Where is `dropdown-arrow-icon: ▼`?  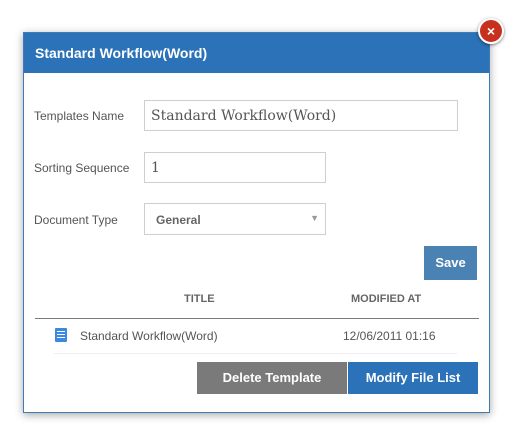
dropdown-arrow-icon: ▼ is located at coordinates (314, 218).